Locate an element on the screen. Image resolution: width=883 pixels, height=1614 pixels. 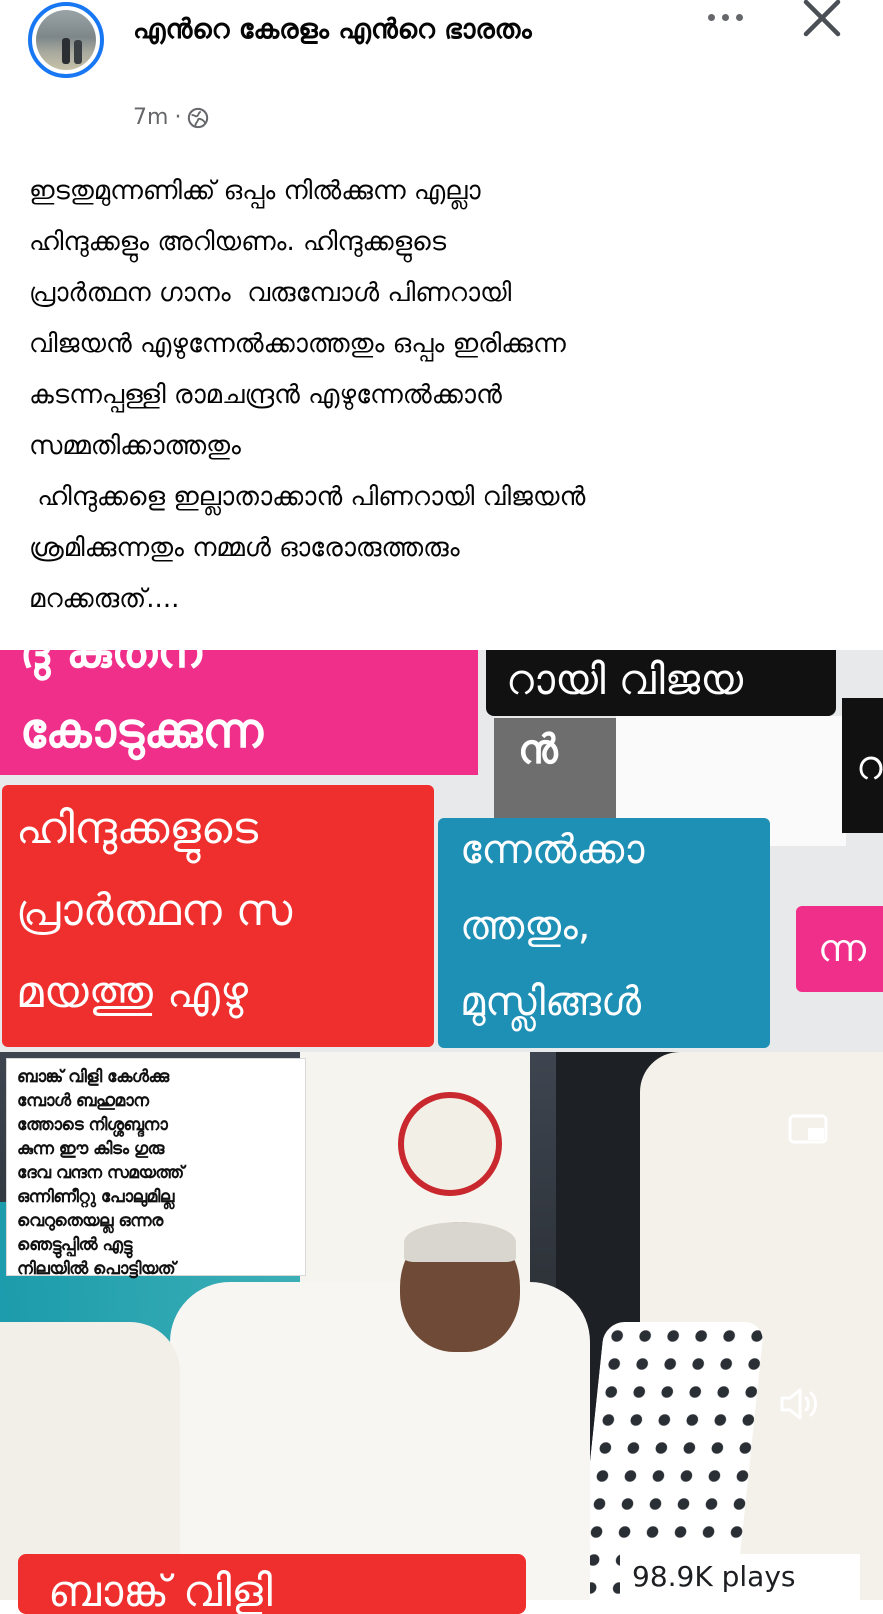
person-hair is located at coordinates (460, 1242).